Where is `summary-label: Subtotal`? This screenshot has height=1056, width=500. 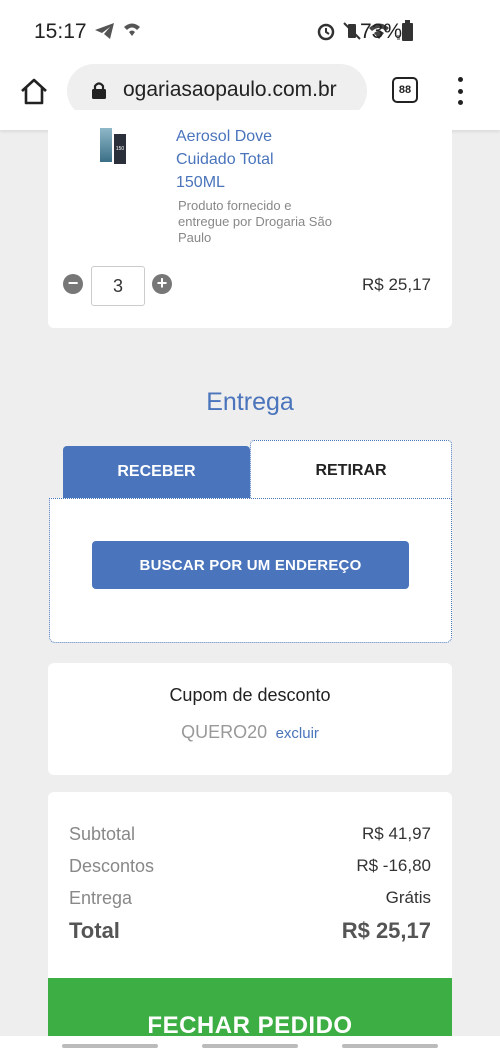
summary-label: Subtotal is located at coordinates (102, 834).